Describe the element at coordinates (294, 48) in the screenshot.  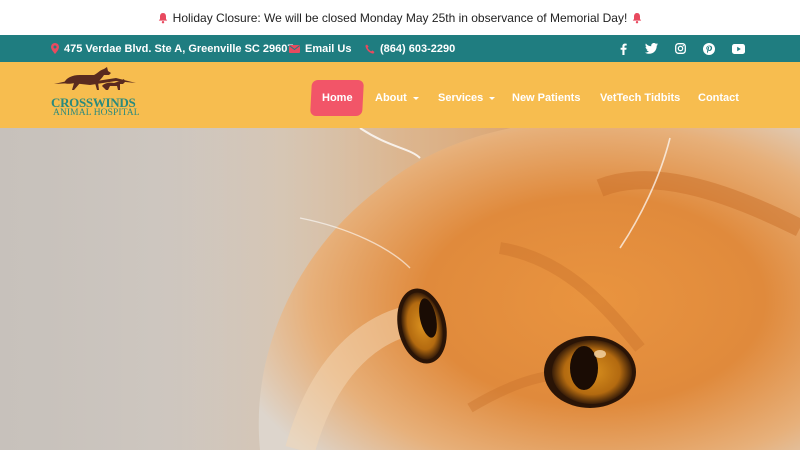
I see `envelope-icon` at that location.